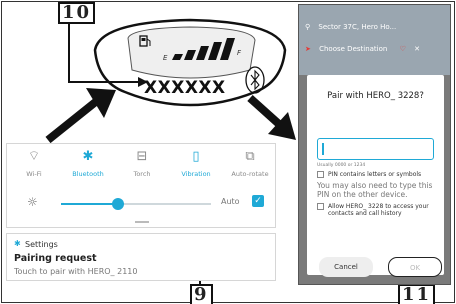  What do you see at coordinates (136, 204) in the screenshot?
I see `brightness-slider` at bounding box center [136, 204].